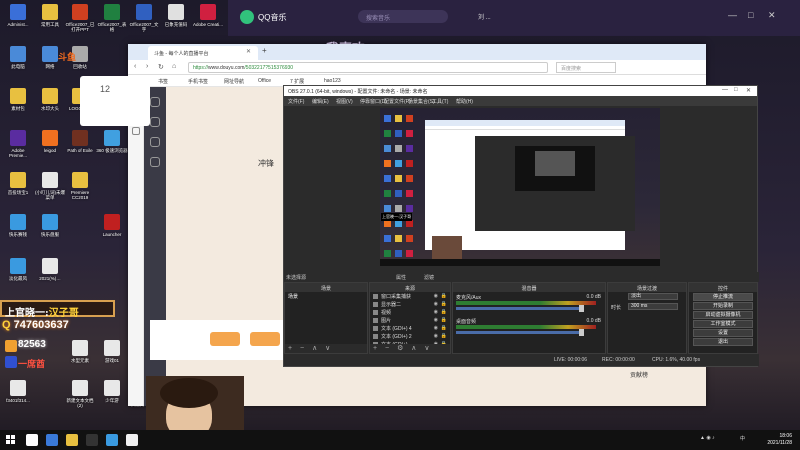 This screenshot has width=800, height=450. What do you see at coordinates (779, 440) in the screenshot?
I see `clock: 18:06 2021/11/28` at bounding box center [779, 440].